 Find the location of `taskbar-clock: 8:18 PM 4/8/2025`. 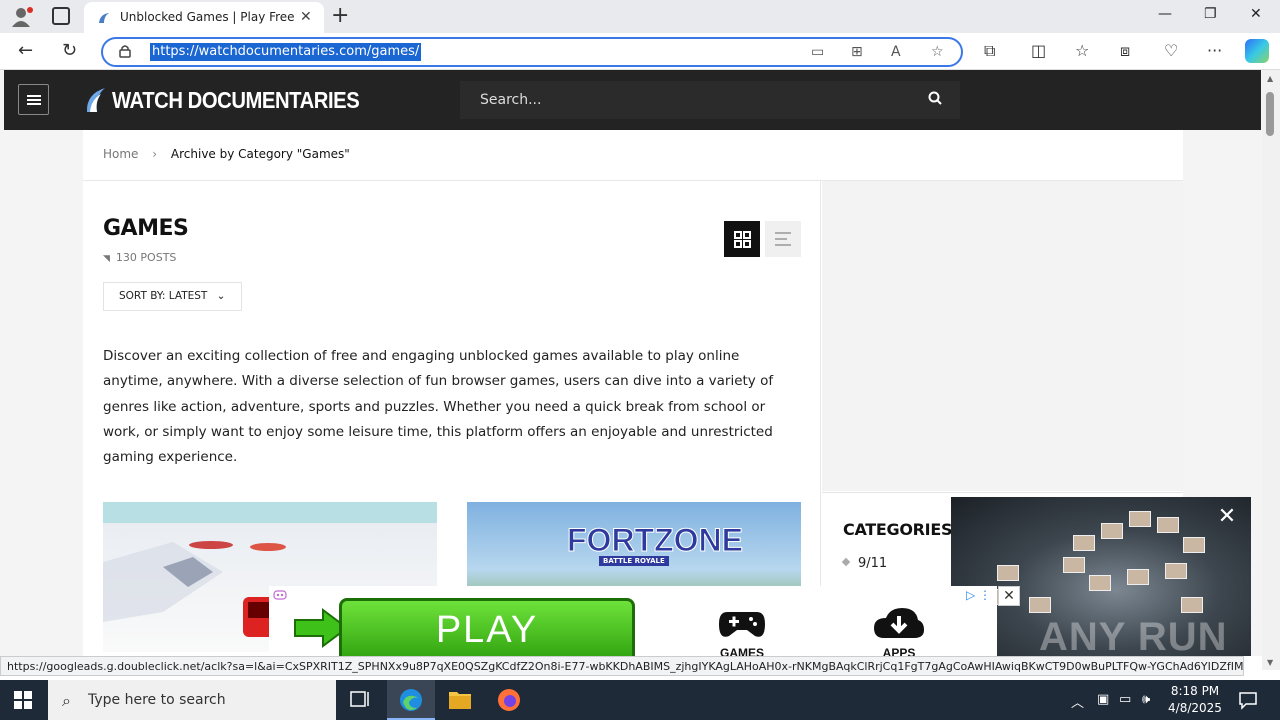

taskbar-clock: 8:18 PM 4/8/2025 is located at coordinates (1195, 700).